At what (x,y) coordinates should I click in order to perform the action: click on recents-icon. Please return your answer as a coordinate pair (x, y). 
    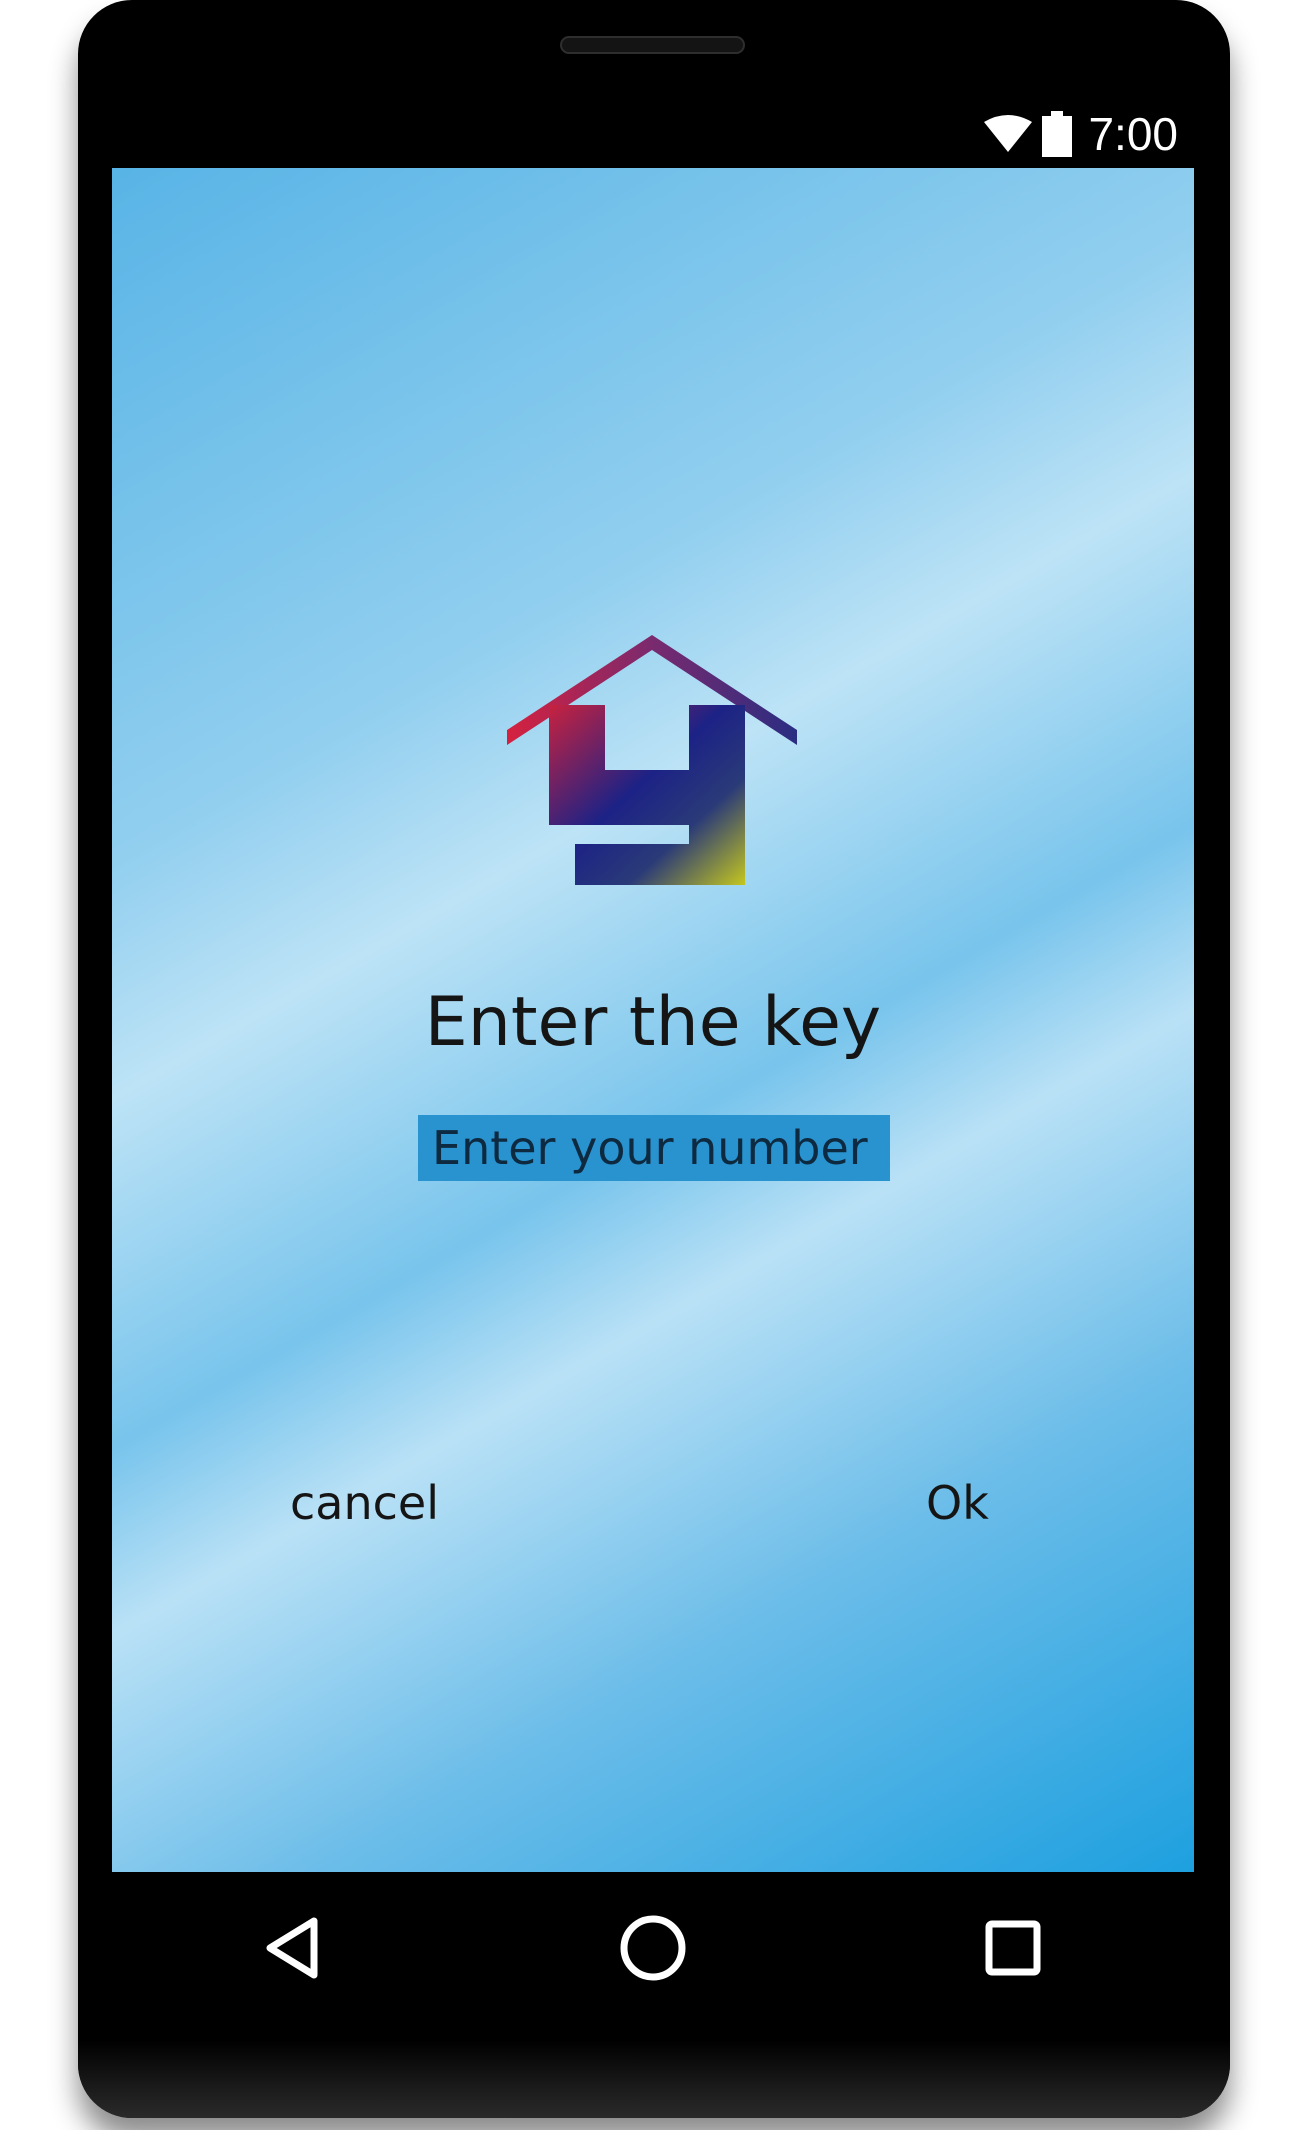
    Looking at the image, I should click on (1013, 1948).